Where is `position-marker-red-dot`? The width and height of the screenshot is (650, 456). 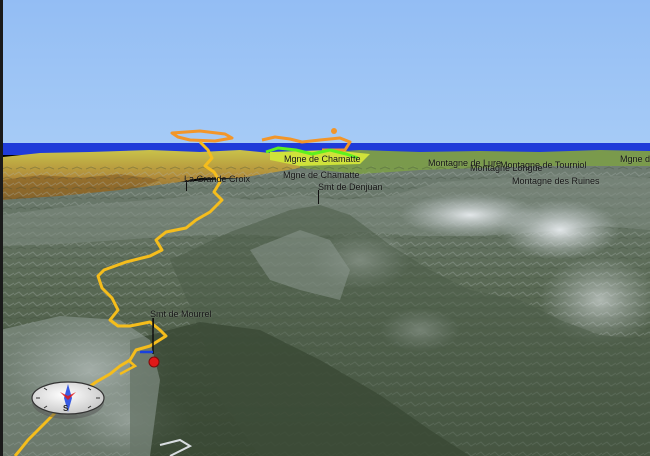
position-marker-red-dot is located at coordinates (154, 362).